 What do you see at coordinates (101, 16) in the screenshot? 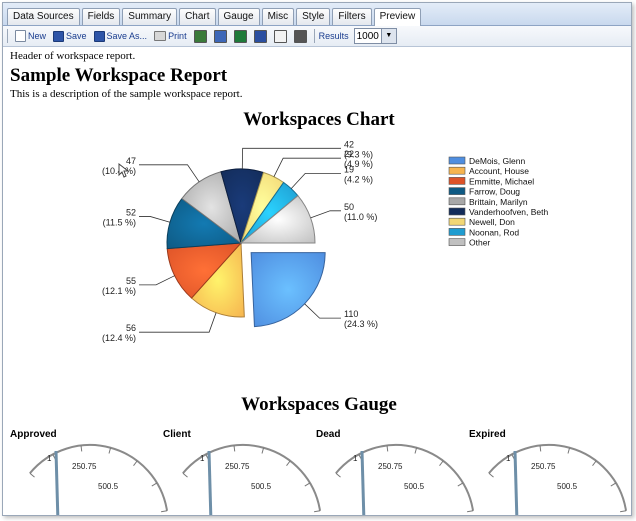
I see `tab-fields: Fields` at bounding box center [101, 16].